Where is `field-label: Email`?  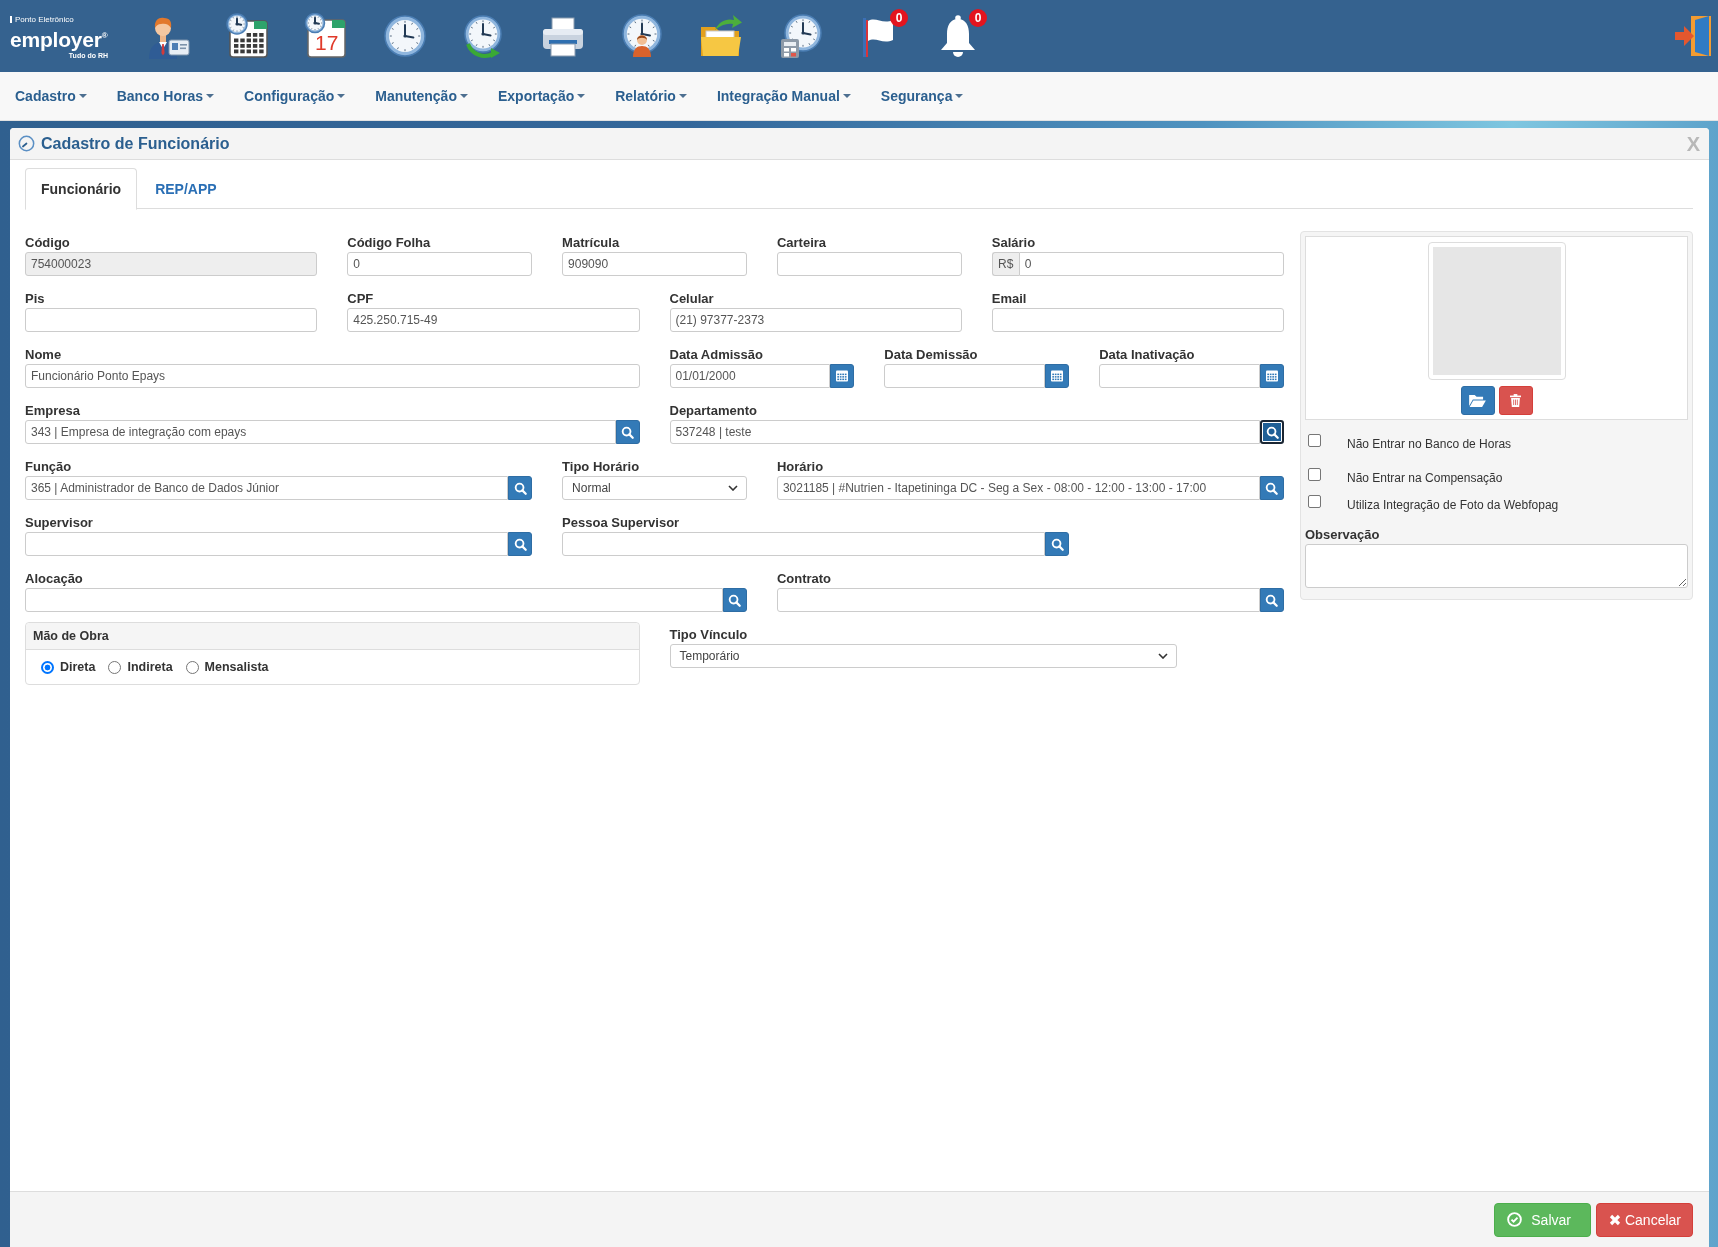 field-label: Email is located at coordinates (1009, 298).